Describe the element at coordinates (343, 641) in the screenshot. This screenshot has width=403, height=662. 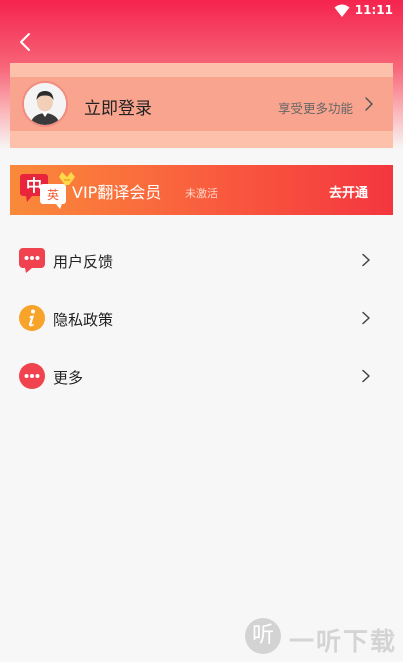
I see `watermark-text: 一听下载` at that location.